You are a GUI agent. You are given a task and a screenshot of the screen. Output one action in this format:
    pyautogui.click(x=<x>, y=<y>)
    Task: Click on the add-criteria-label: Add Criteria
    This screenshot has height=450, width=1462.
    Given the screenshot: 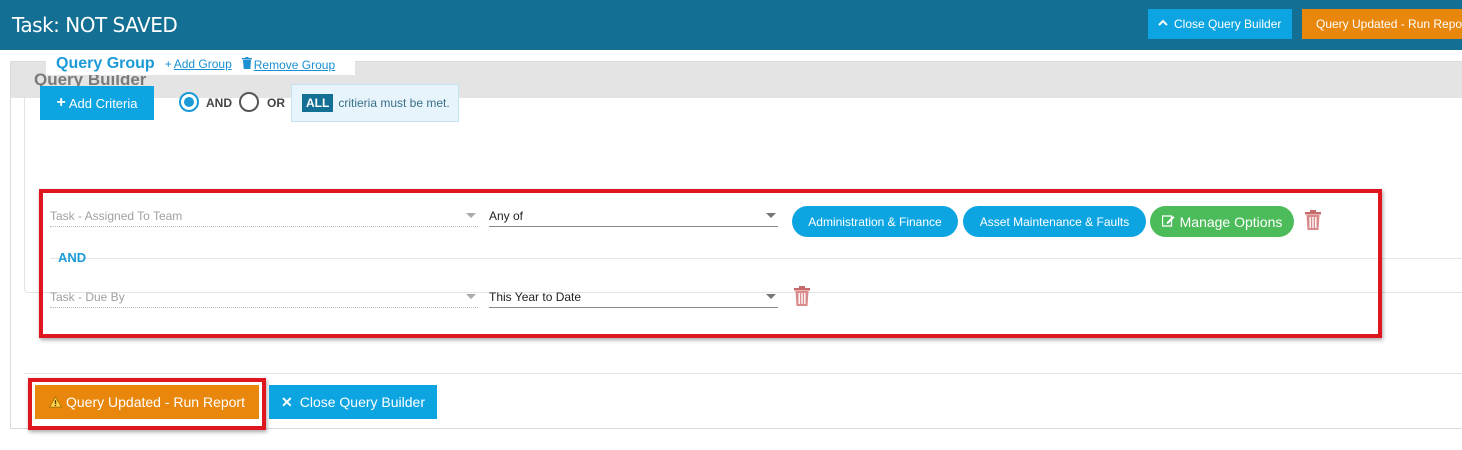 What is the action you would take?
    pyautogui.click(x=103, y=103)
    